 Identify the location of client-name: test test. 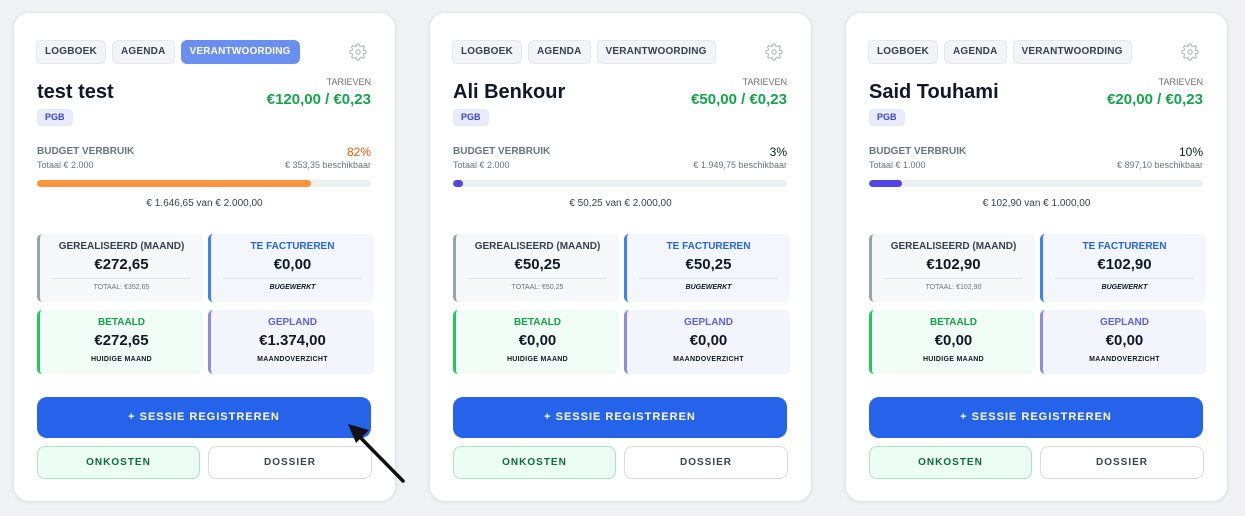
(75, 92).